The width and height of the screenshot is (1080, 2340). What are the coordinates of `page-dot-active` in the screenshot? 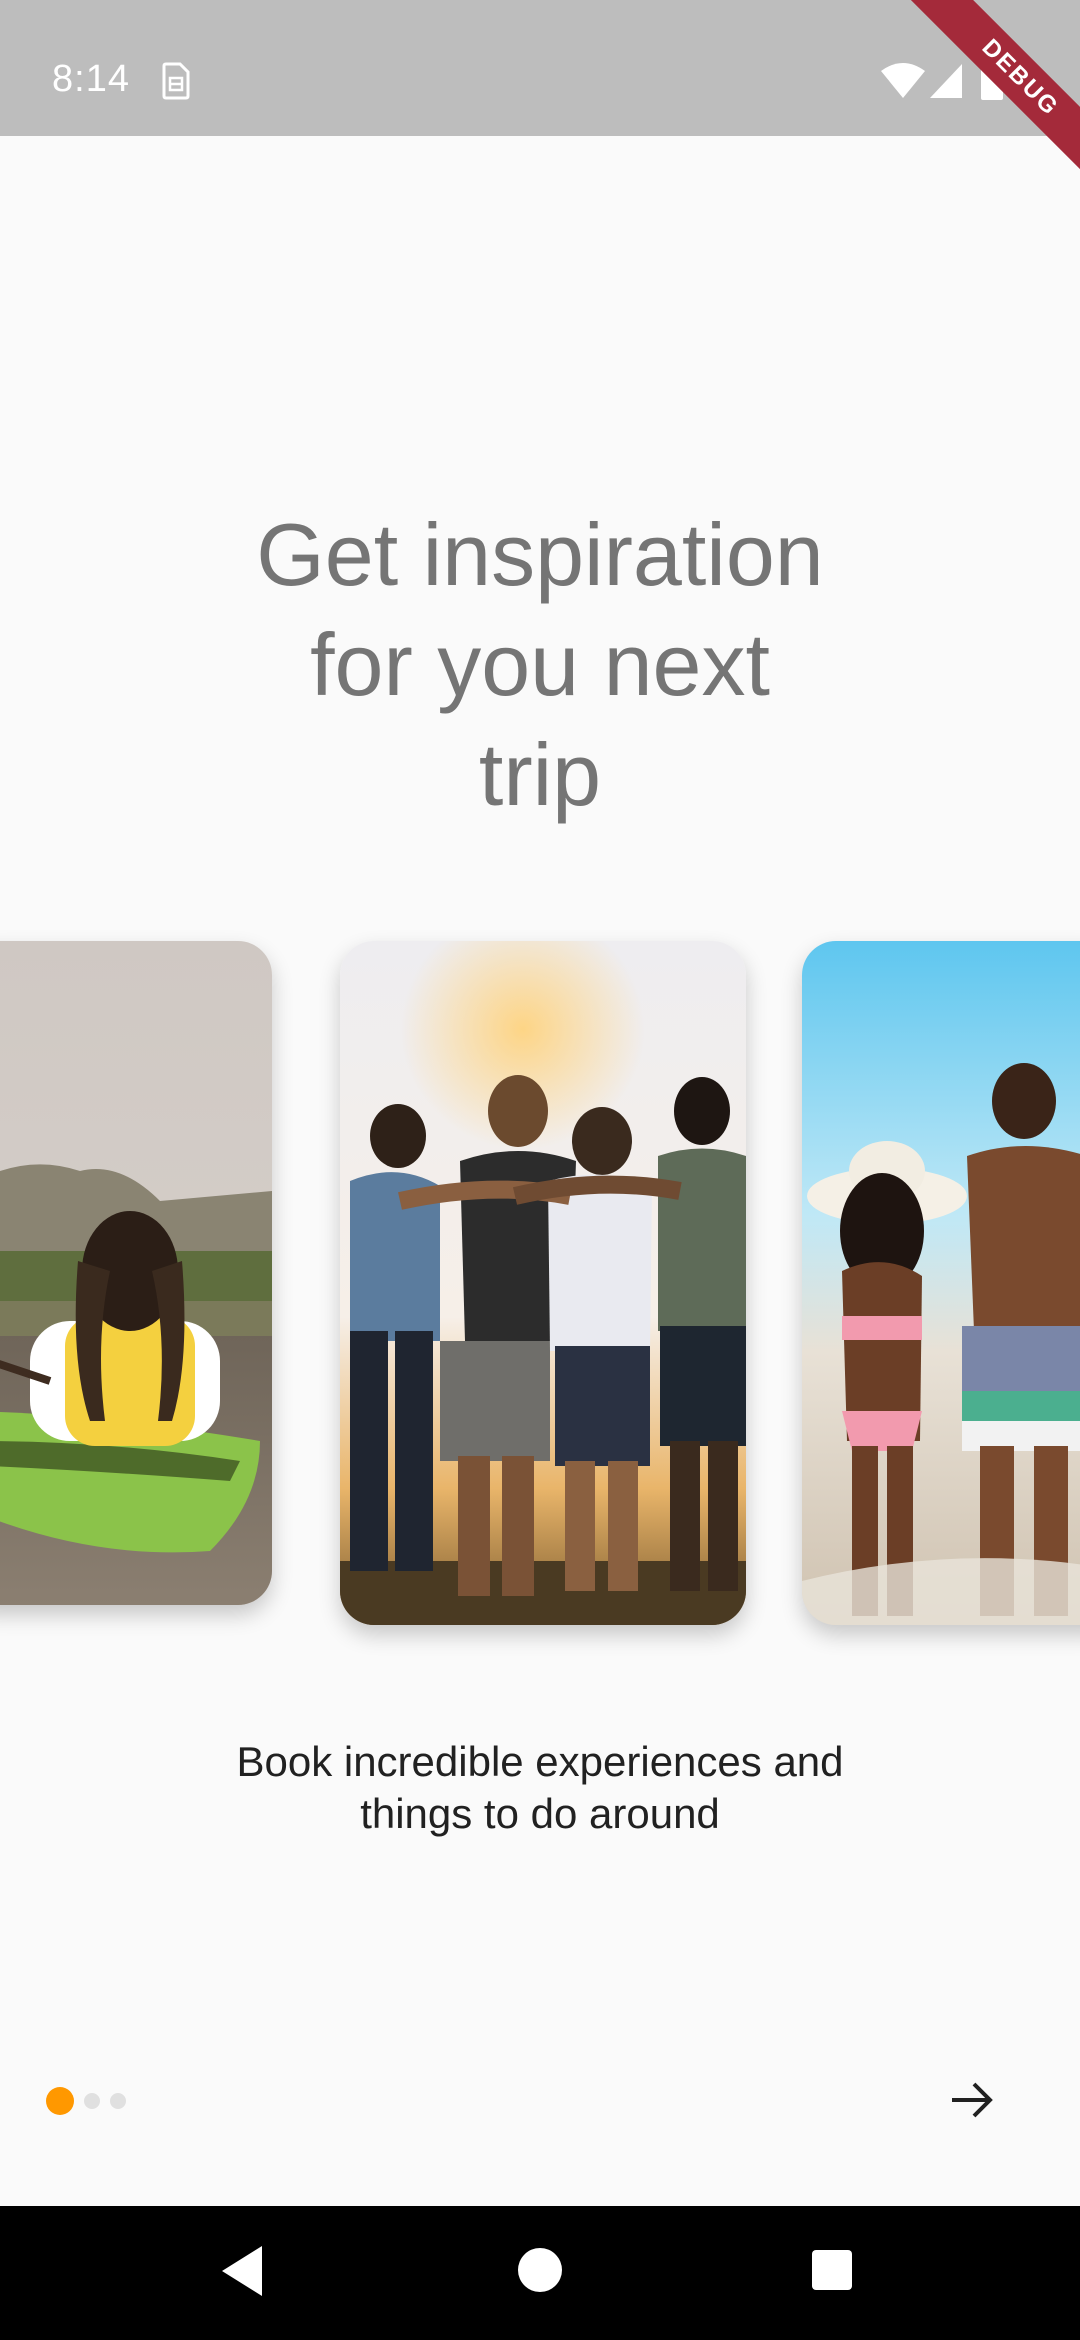 It's located at (60, 2101).